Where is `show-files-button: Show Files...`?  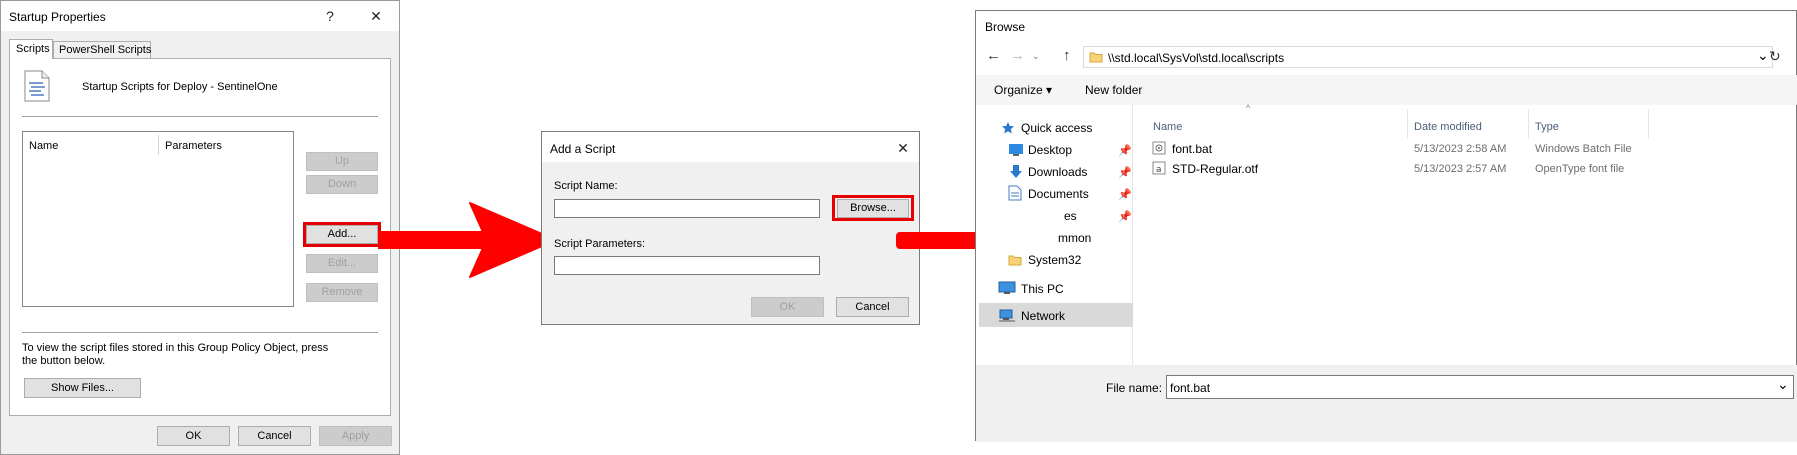 show-files-button: Show Files... is located at coordinates (82, 388).